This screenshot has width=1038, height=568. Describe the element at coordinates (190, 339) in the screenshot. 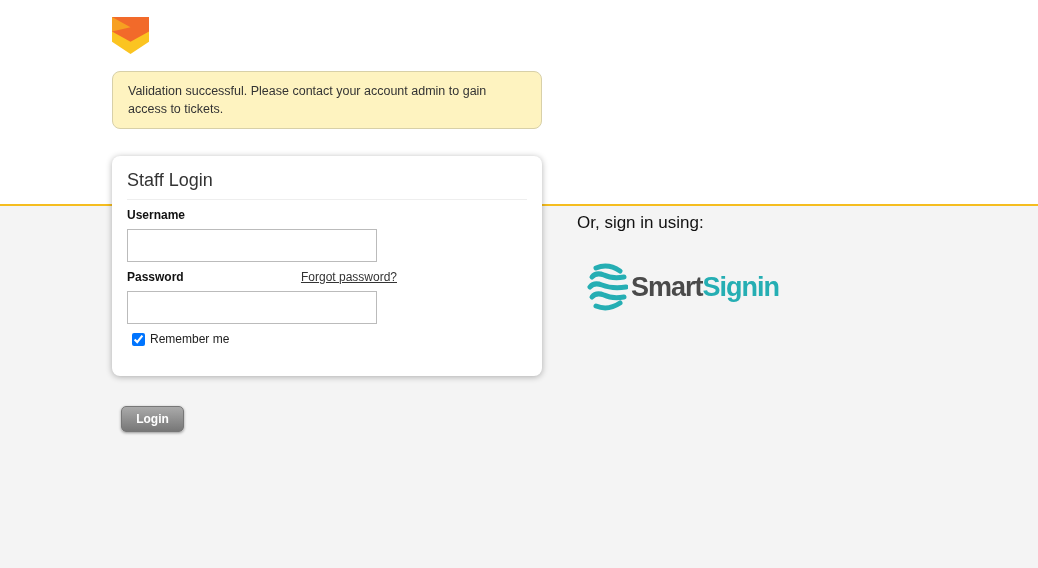

I see `checkbox-label: Remember me` at that location.